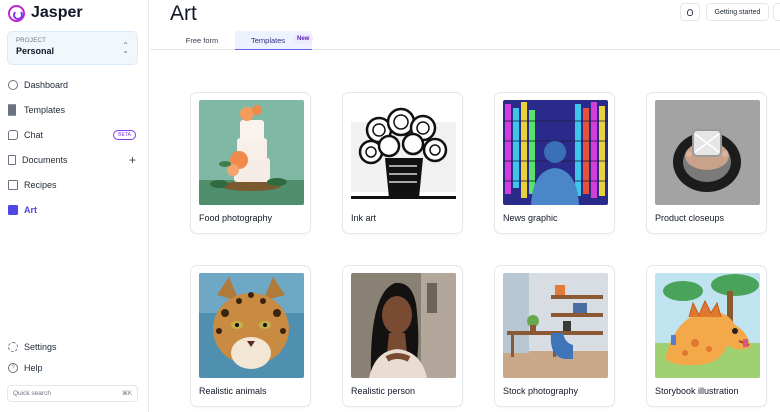  Describe the element at coordinates (74, 135) in the screenshot. I see `sidebar-item-chat: Chat BETA` at that location.